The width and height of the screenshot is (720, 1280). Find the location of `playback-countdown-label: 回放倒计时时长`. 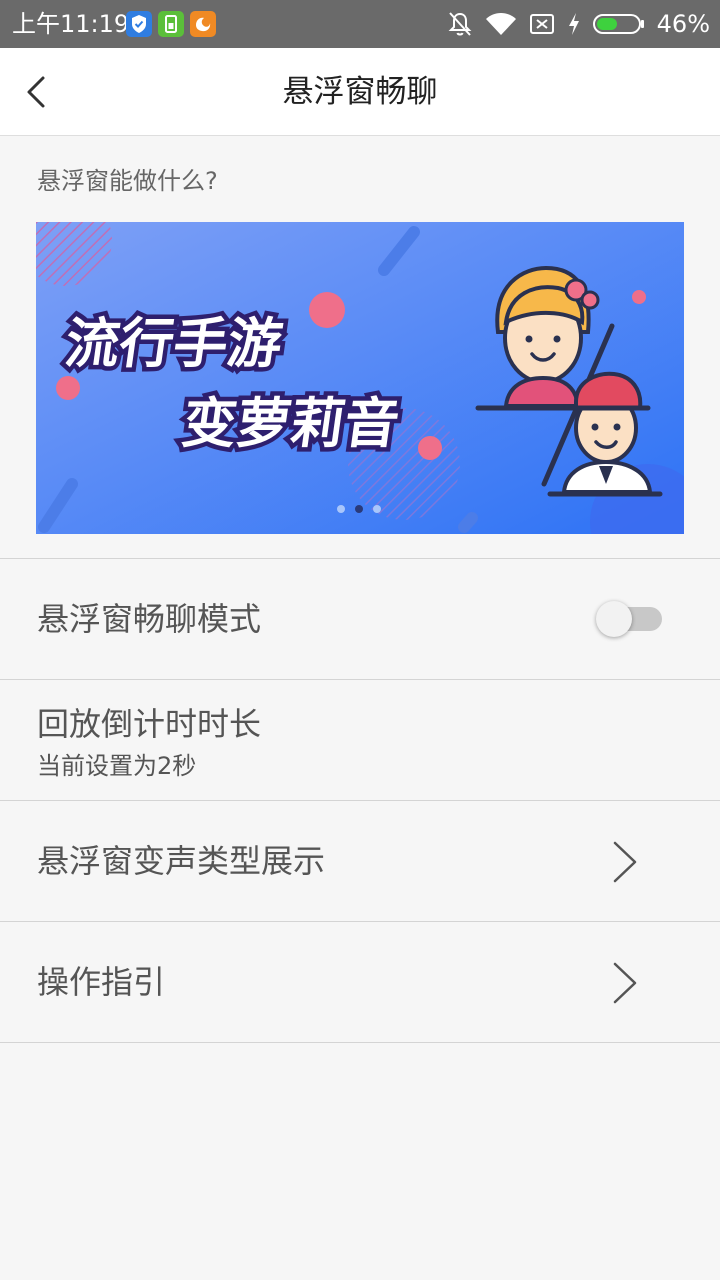

playback-countdown-label: 回放倒计时时长 is located at coordinates (149, 724).